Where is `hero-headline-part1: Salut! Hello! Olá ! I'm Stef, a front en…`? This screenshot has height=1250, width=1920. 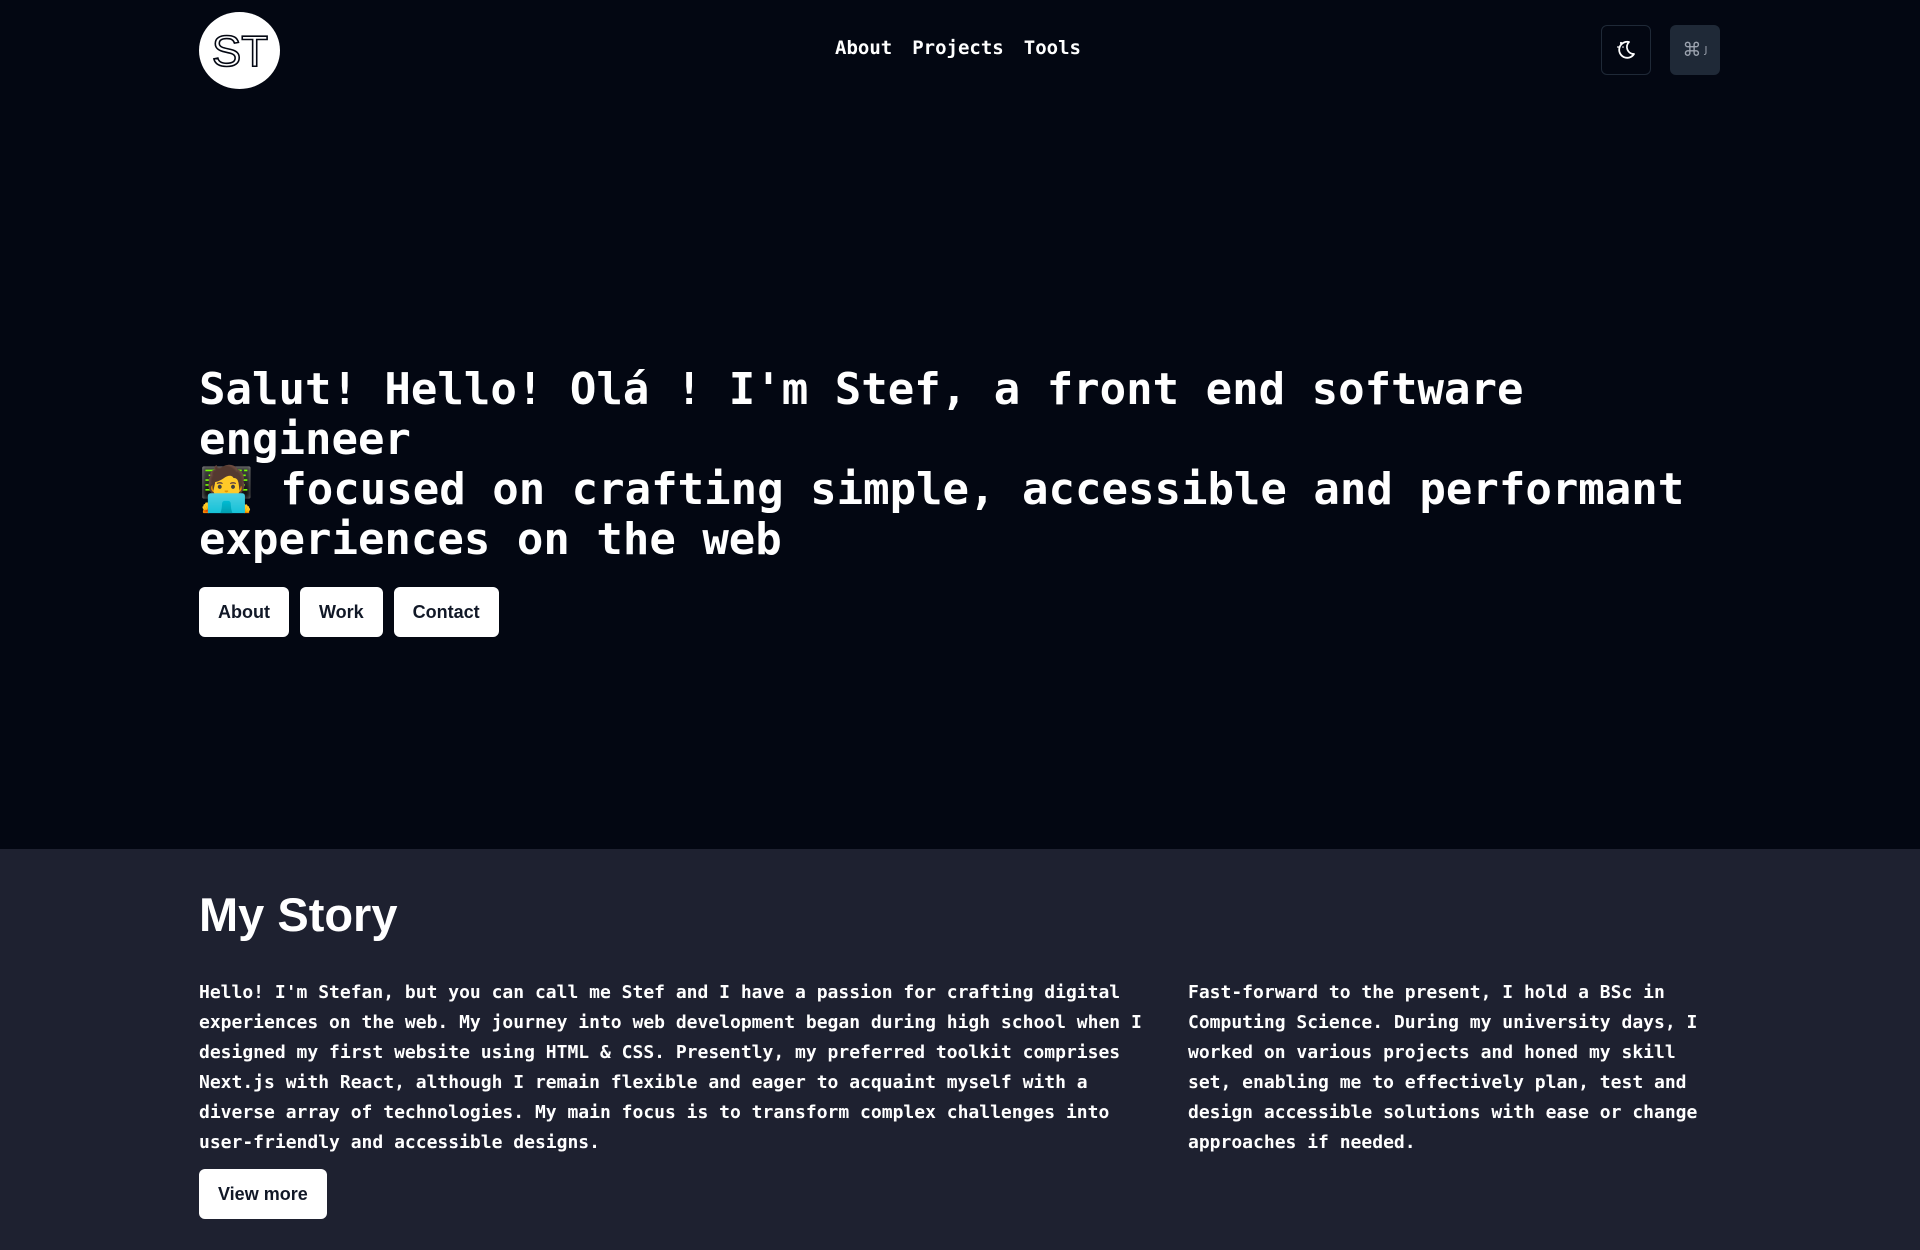
hero-headline-part1: Salut! Hello! Olá ! I'm Stef, a front en… is located at coordinates (861, 414).